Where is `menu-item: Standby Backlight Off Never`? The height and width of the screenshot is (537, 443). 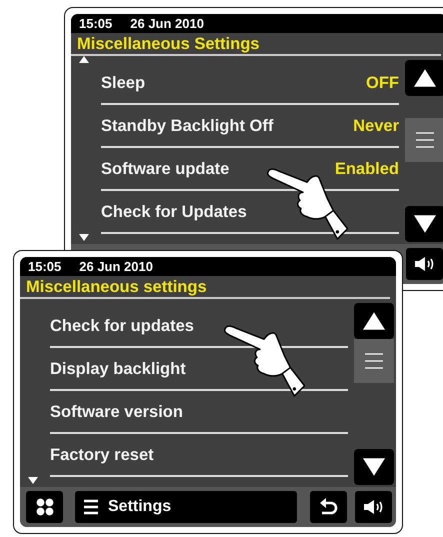 menu-item: Standby Backlight Off Never is located at coordinates (250, 126).